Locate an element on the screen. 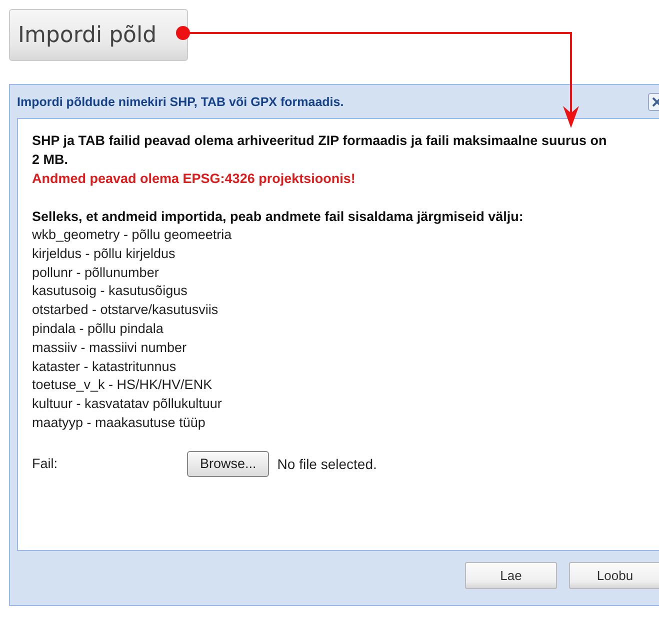 The width and height of the screenshot is (659, 619). field-description: pindala - põllu pindala is located at coordinates (98, 329).